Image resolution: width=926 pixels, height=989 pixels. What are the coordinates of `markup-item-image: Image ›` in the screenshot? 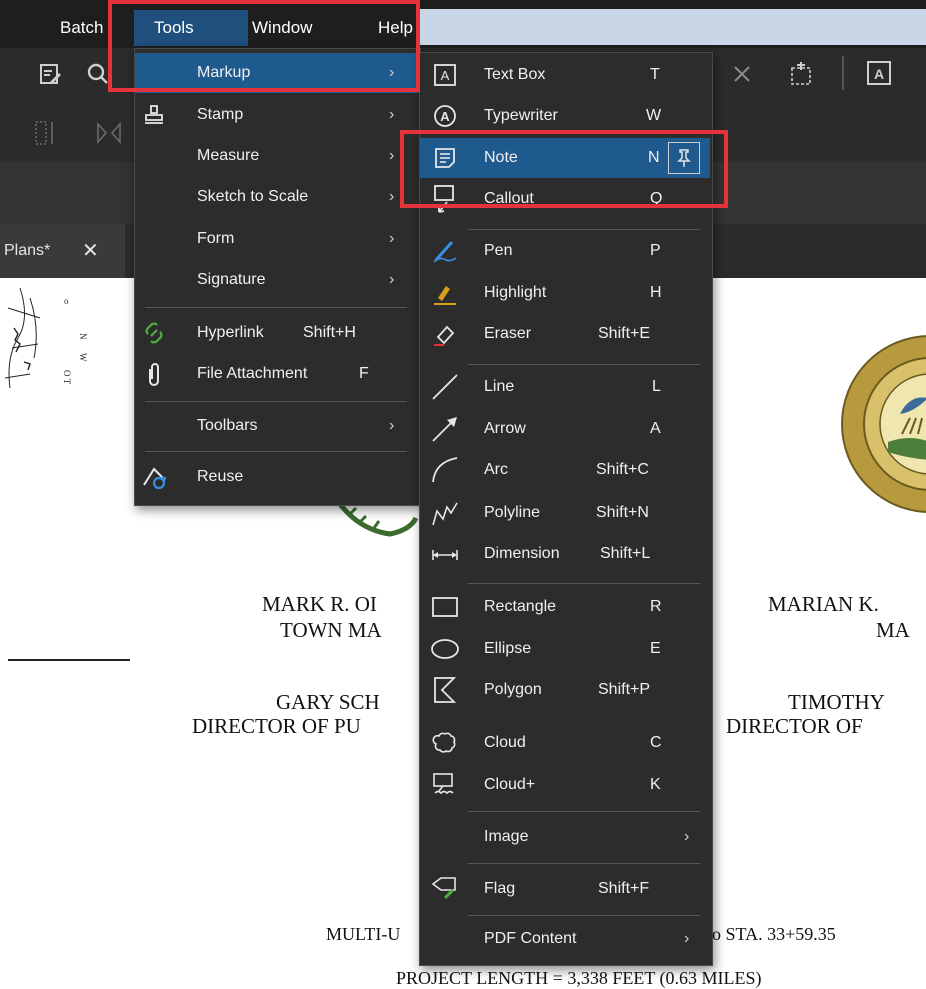 It's located at (566, 837).